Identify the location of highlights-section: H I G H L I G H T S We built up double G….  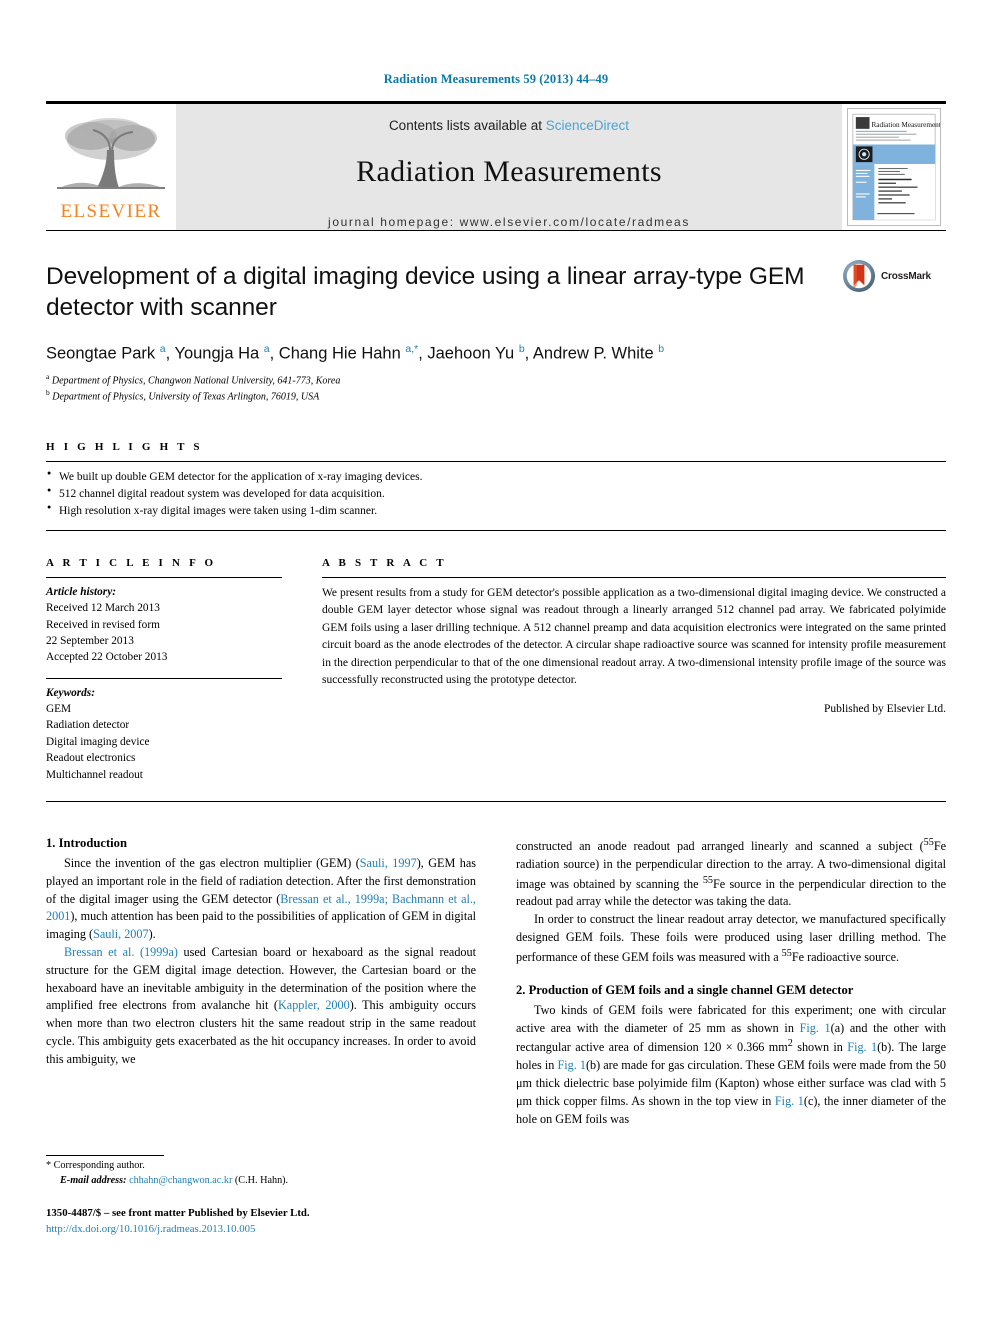
(496, 486).